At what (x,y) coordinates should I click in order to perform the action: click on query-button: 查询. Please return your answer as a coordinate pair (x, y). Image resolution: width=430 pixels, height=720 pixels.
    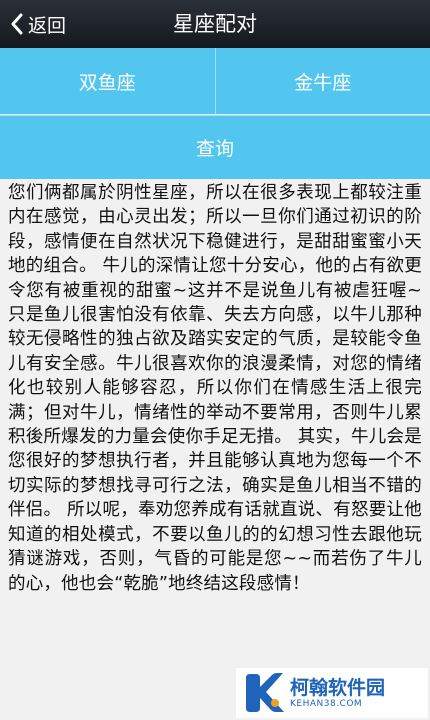
    Looking at the image, I should click on (215, 147).